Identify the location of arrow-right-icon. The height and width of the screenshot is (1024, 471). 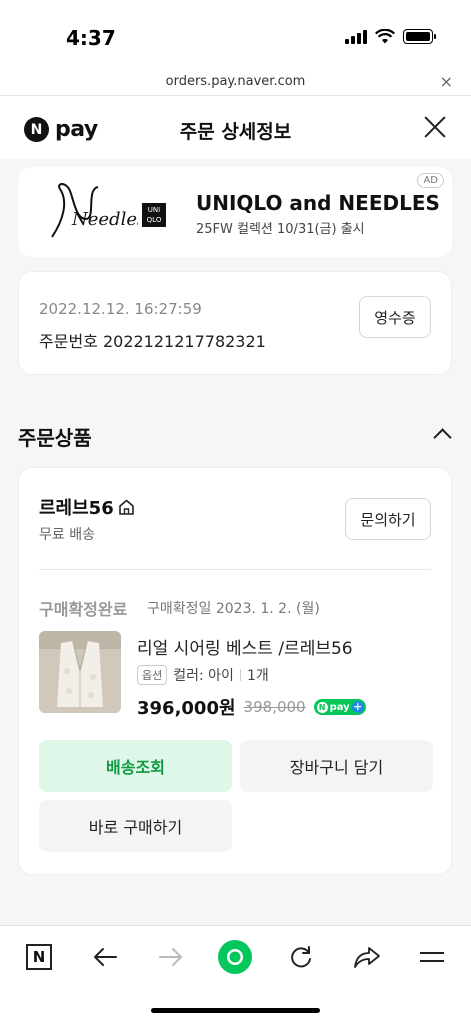
(170, 957).